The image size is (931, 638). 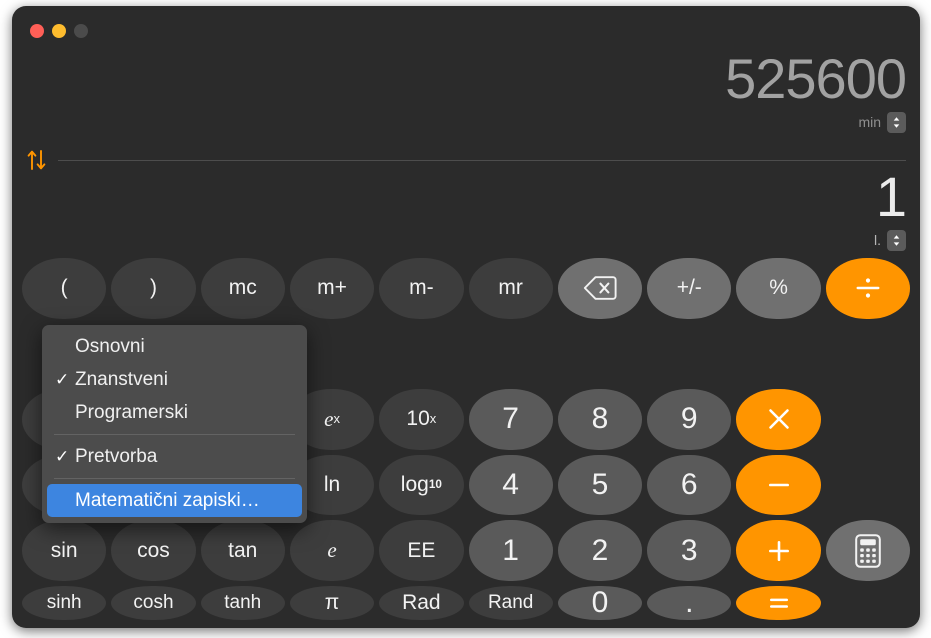 I want to click on equals, so click(x=778, y=602).